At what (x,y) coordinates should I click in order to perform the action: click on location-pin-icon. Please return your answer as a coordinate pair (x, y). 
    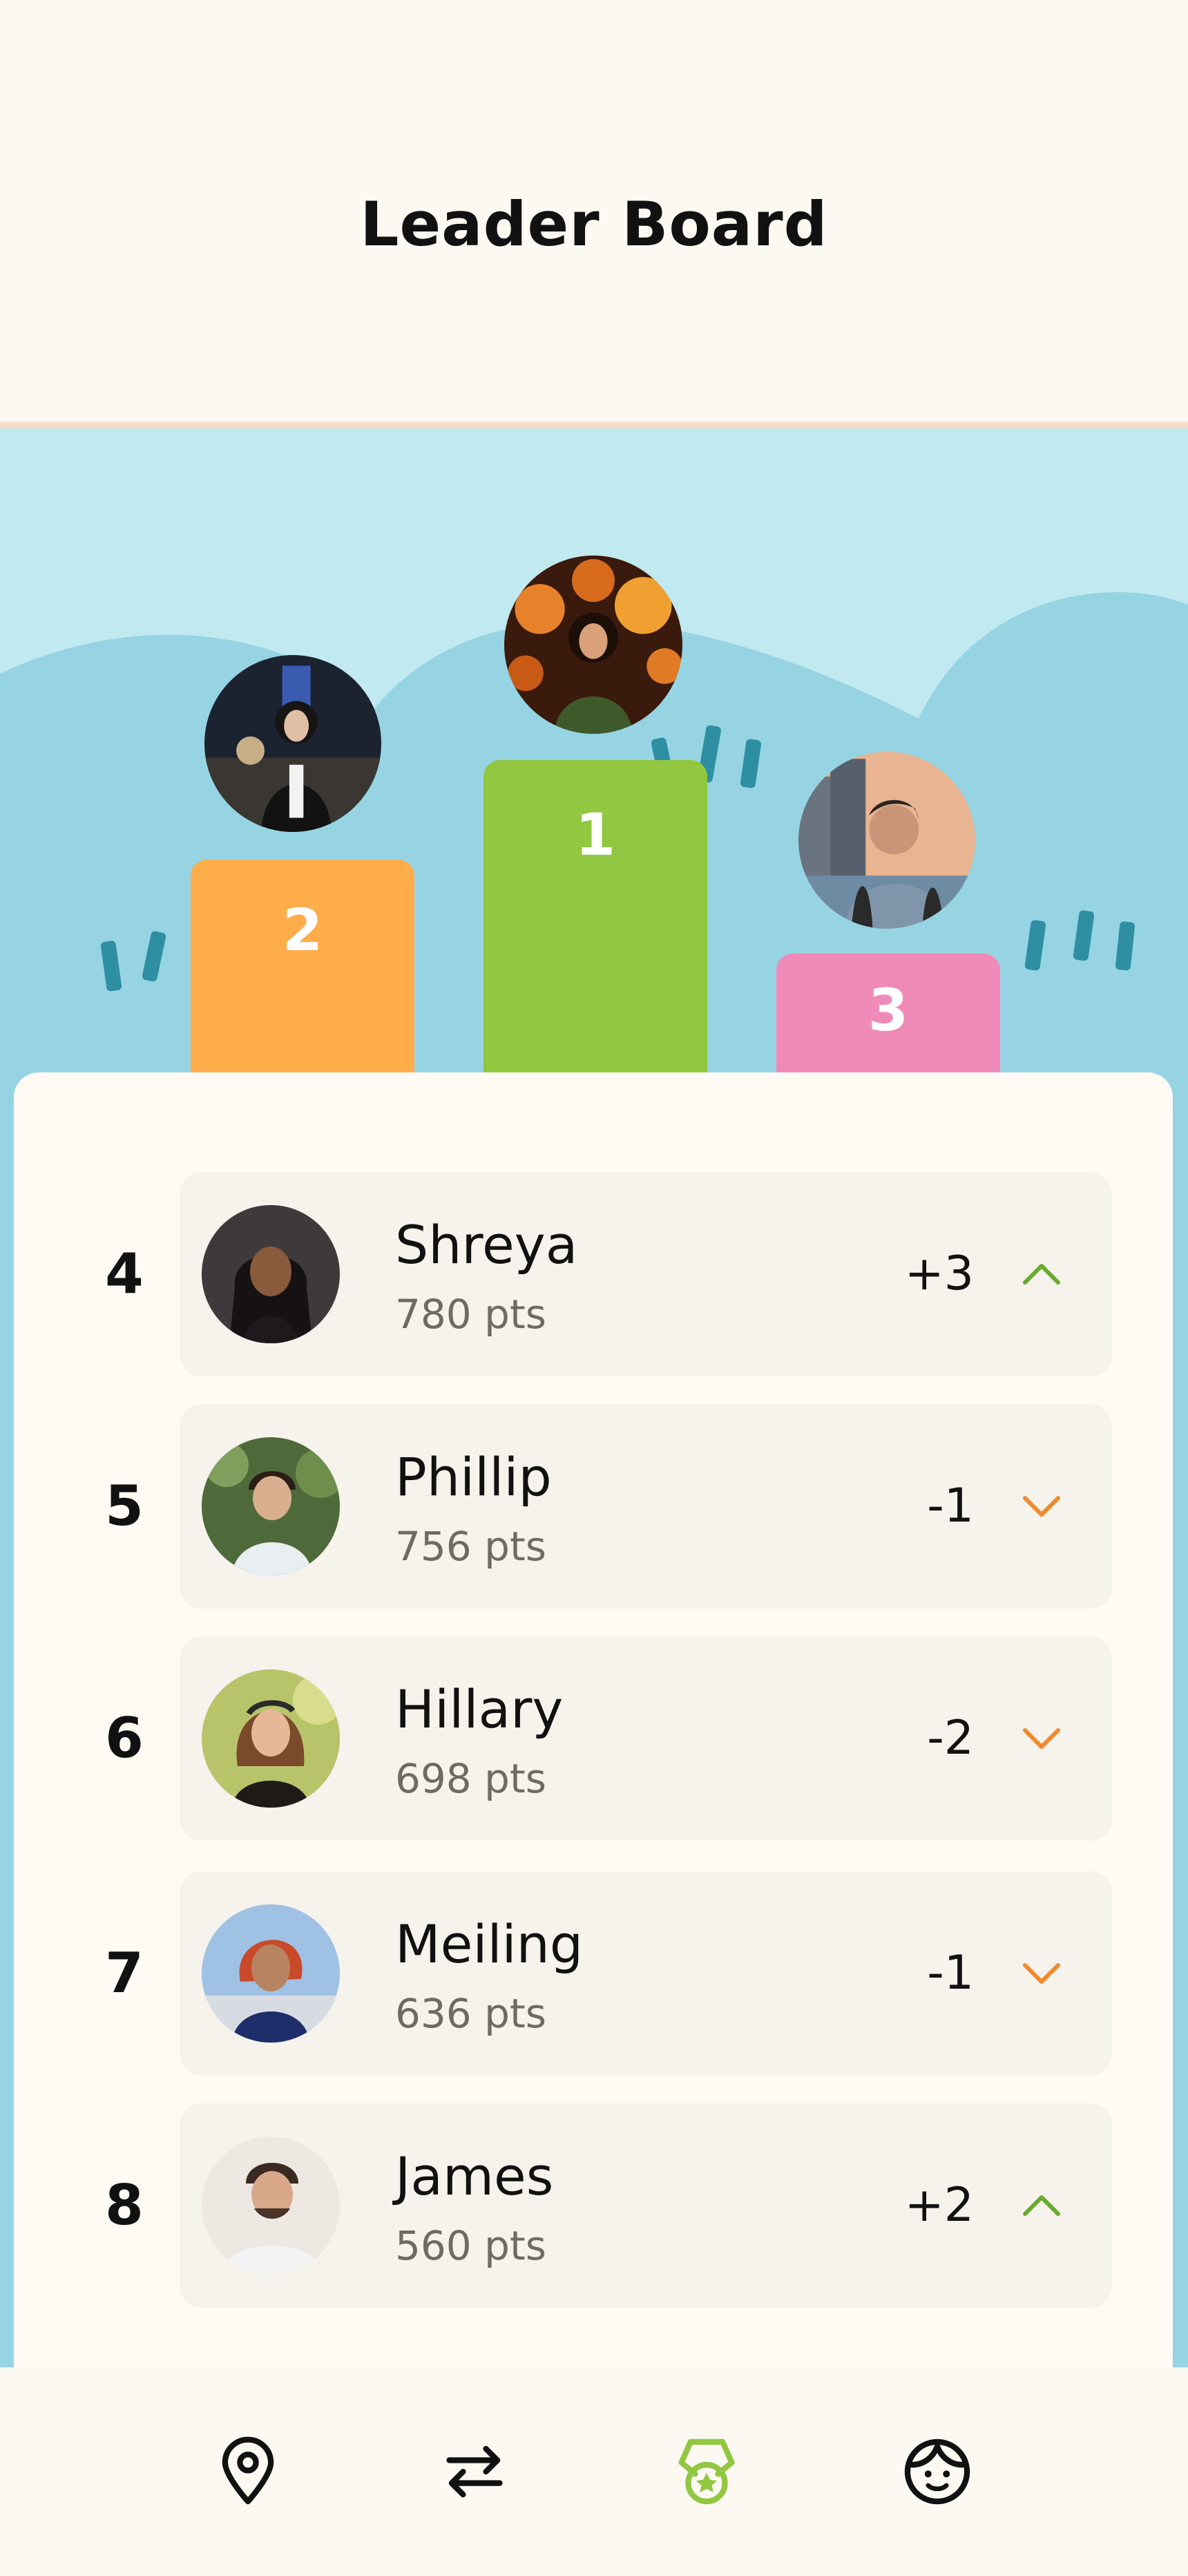
    Looking at the image, I should click on (248, 2470).